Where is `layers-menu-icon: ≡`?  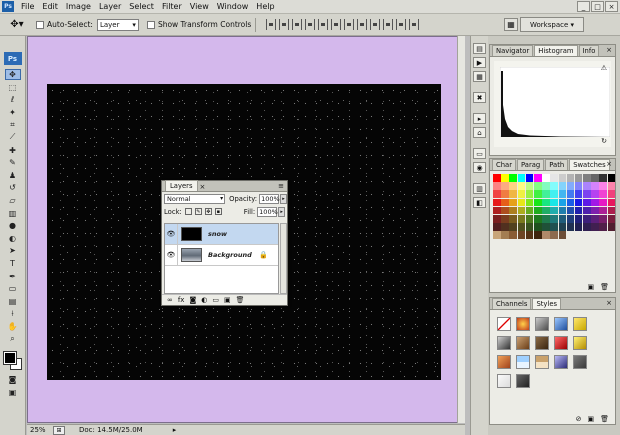 layers-menu-icon: ≡ is located at coordinates (281, 186).